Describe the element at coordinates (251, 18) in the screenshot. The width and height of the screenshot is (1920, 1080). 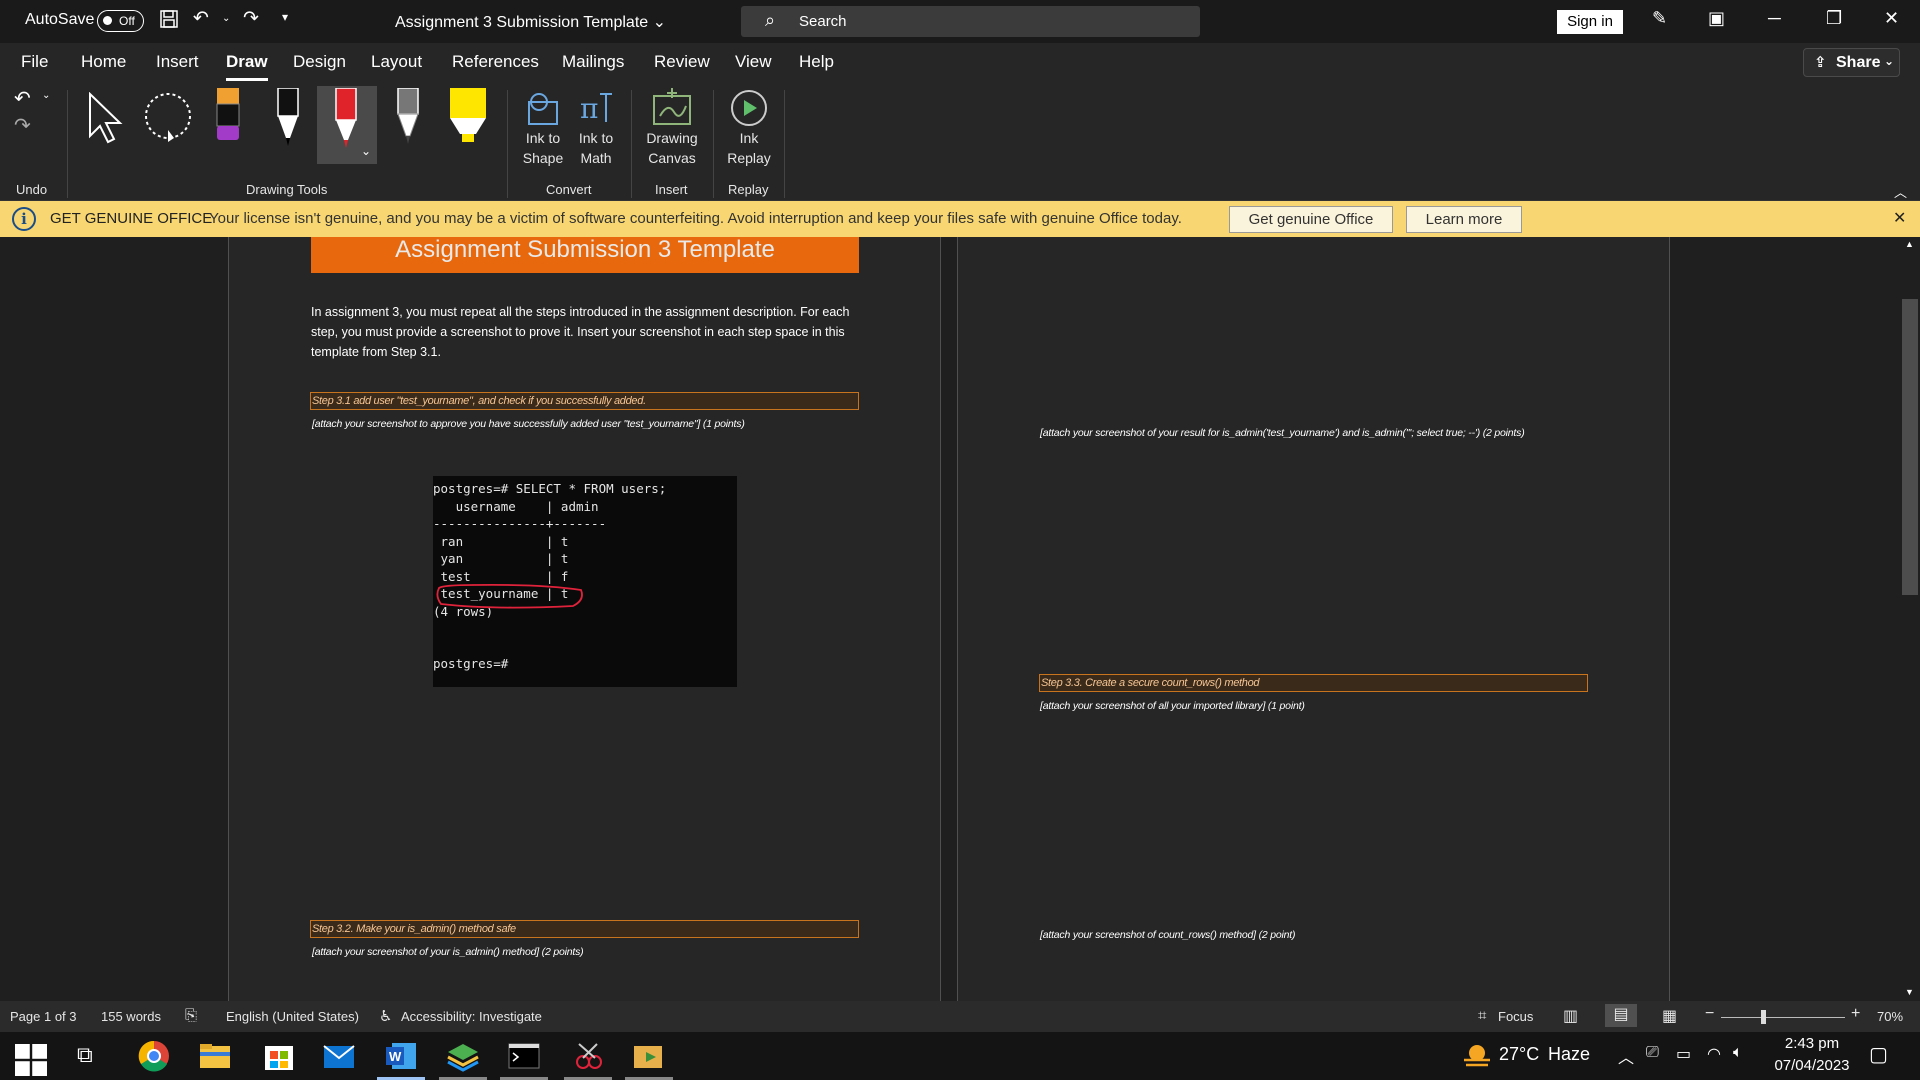
I see `redo-icon: ↷` at that location.